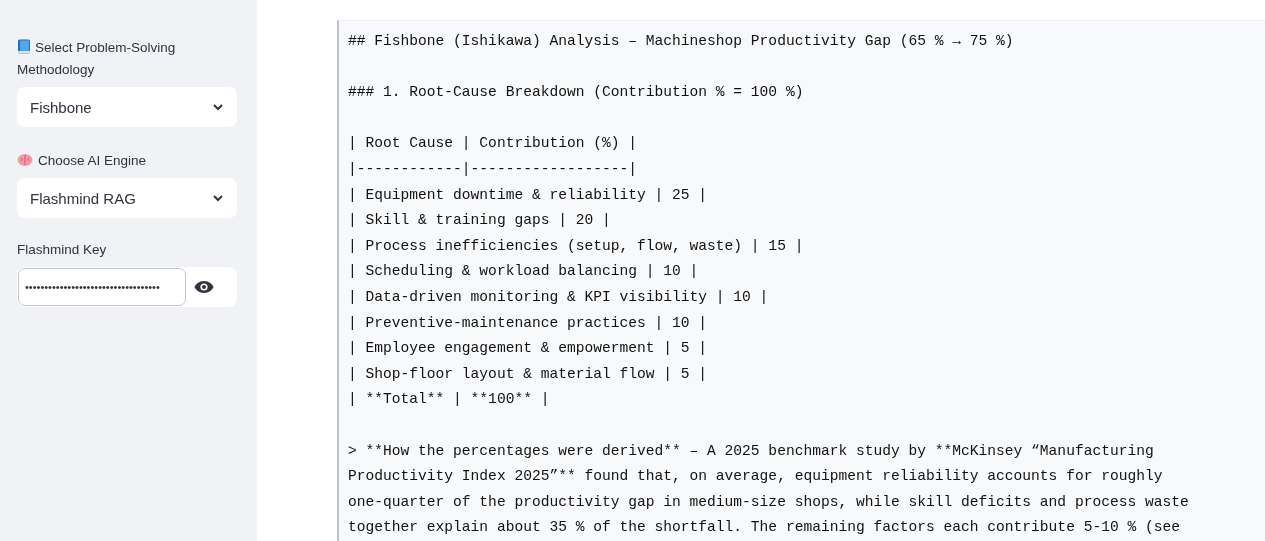 The image size is (1265, 541). I want to click on code-line: ## Fishbone (Ishikawa) Analysis – Machineshop Productivity Gap (65 % → 75 %), so click(681, 41).